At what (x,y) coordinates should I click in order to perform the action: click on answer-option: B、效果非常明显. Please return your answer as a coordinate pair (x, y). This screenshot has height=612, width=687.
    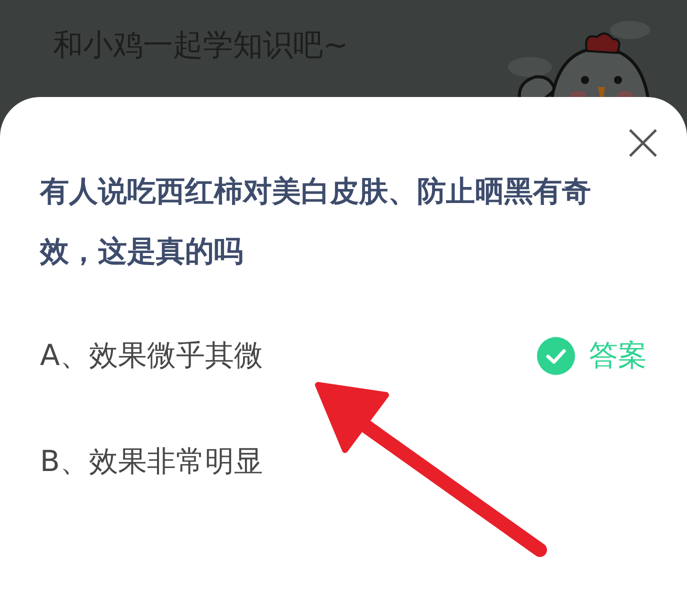
    Looking at the image, I should click on (151, 462).